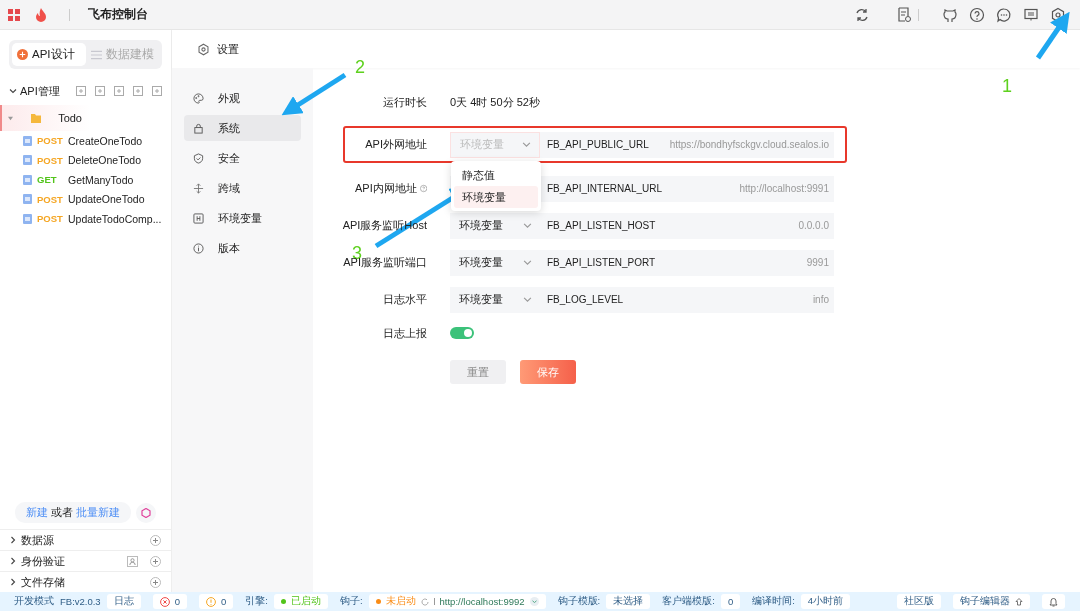  Describe the element at coordinates (40, 91) in the screenshot. I see `section-title: API管理` at that location.